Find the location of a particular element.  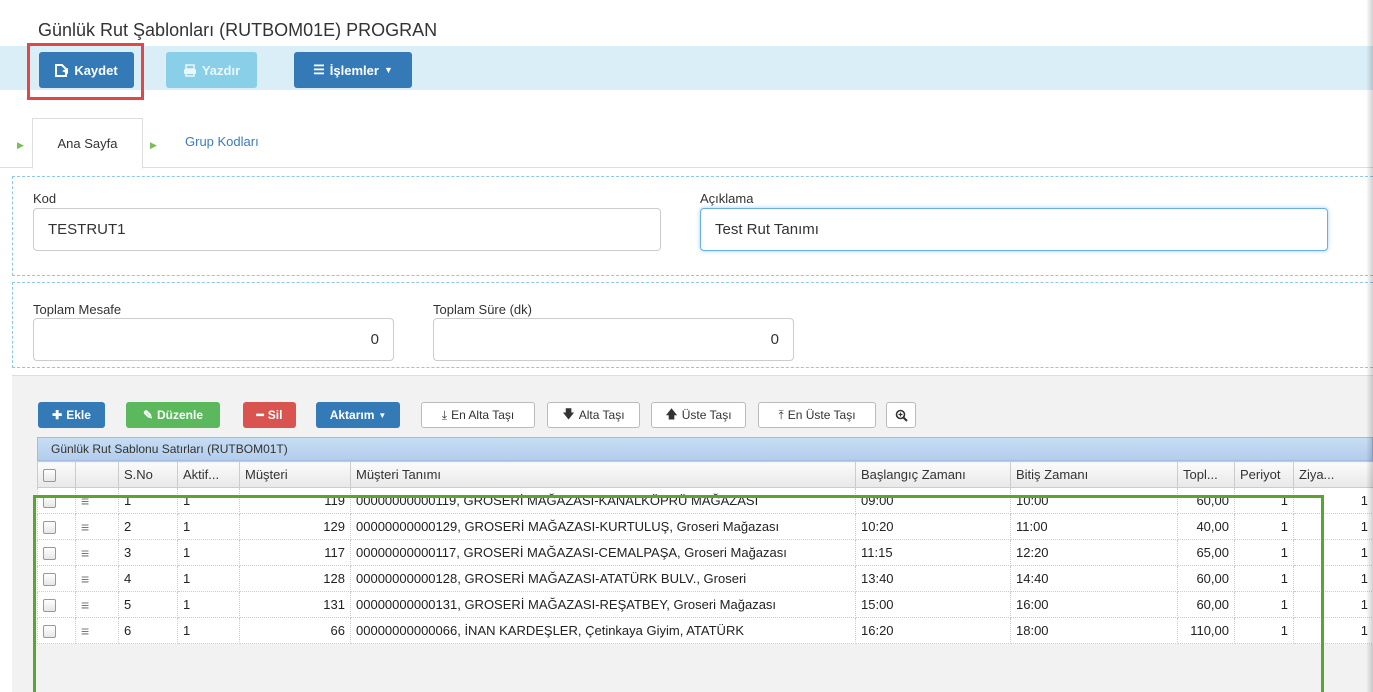

arrow-down-icon: 🡇 is located at coordinates (568, 413).